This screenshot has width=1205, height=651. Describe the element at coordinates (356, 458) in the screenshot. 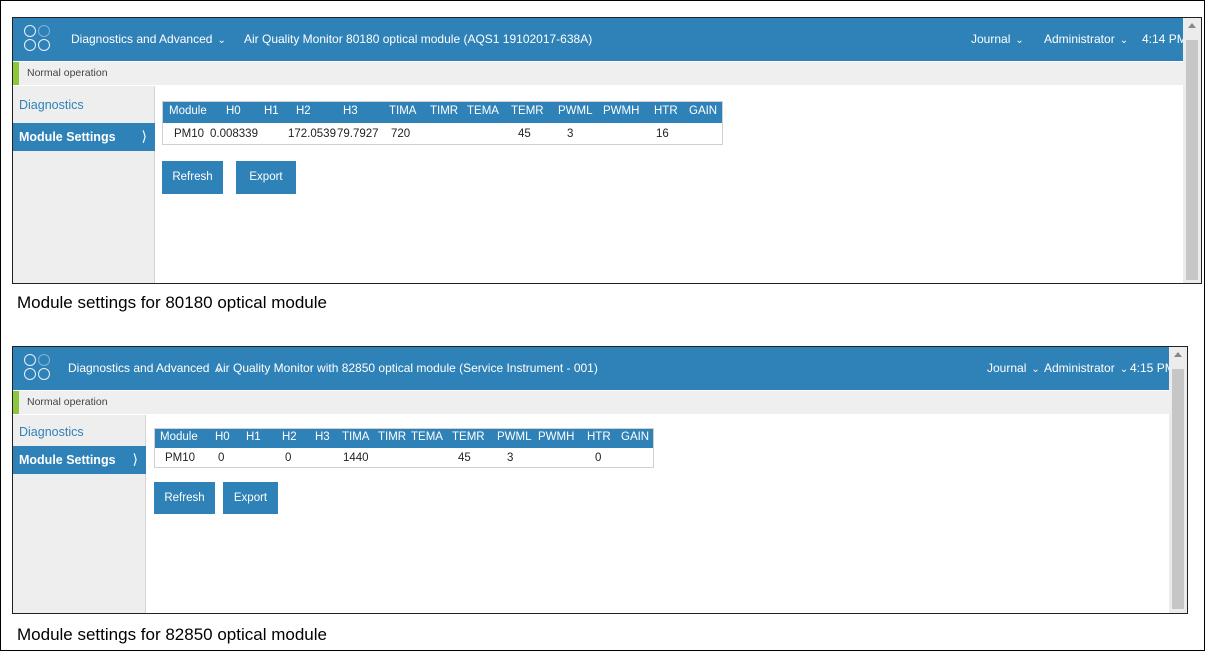

I see `cell-tima: 1440` at that location.